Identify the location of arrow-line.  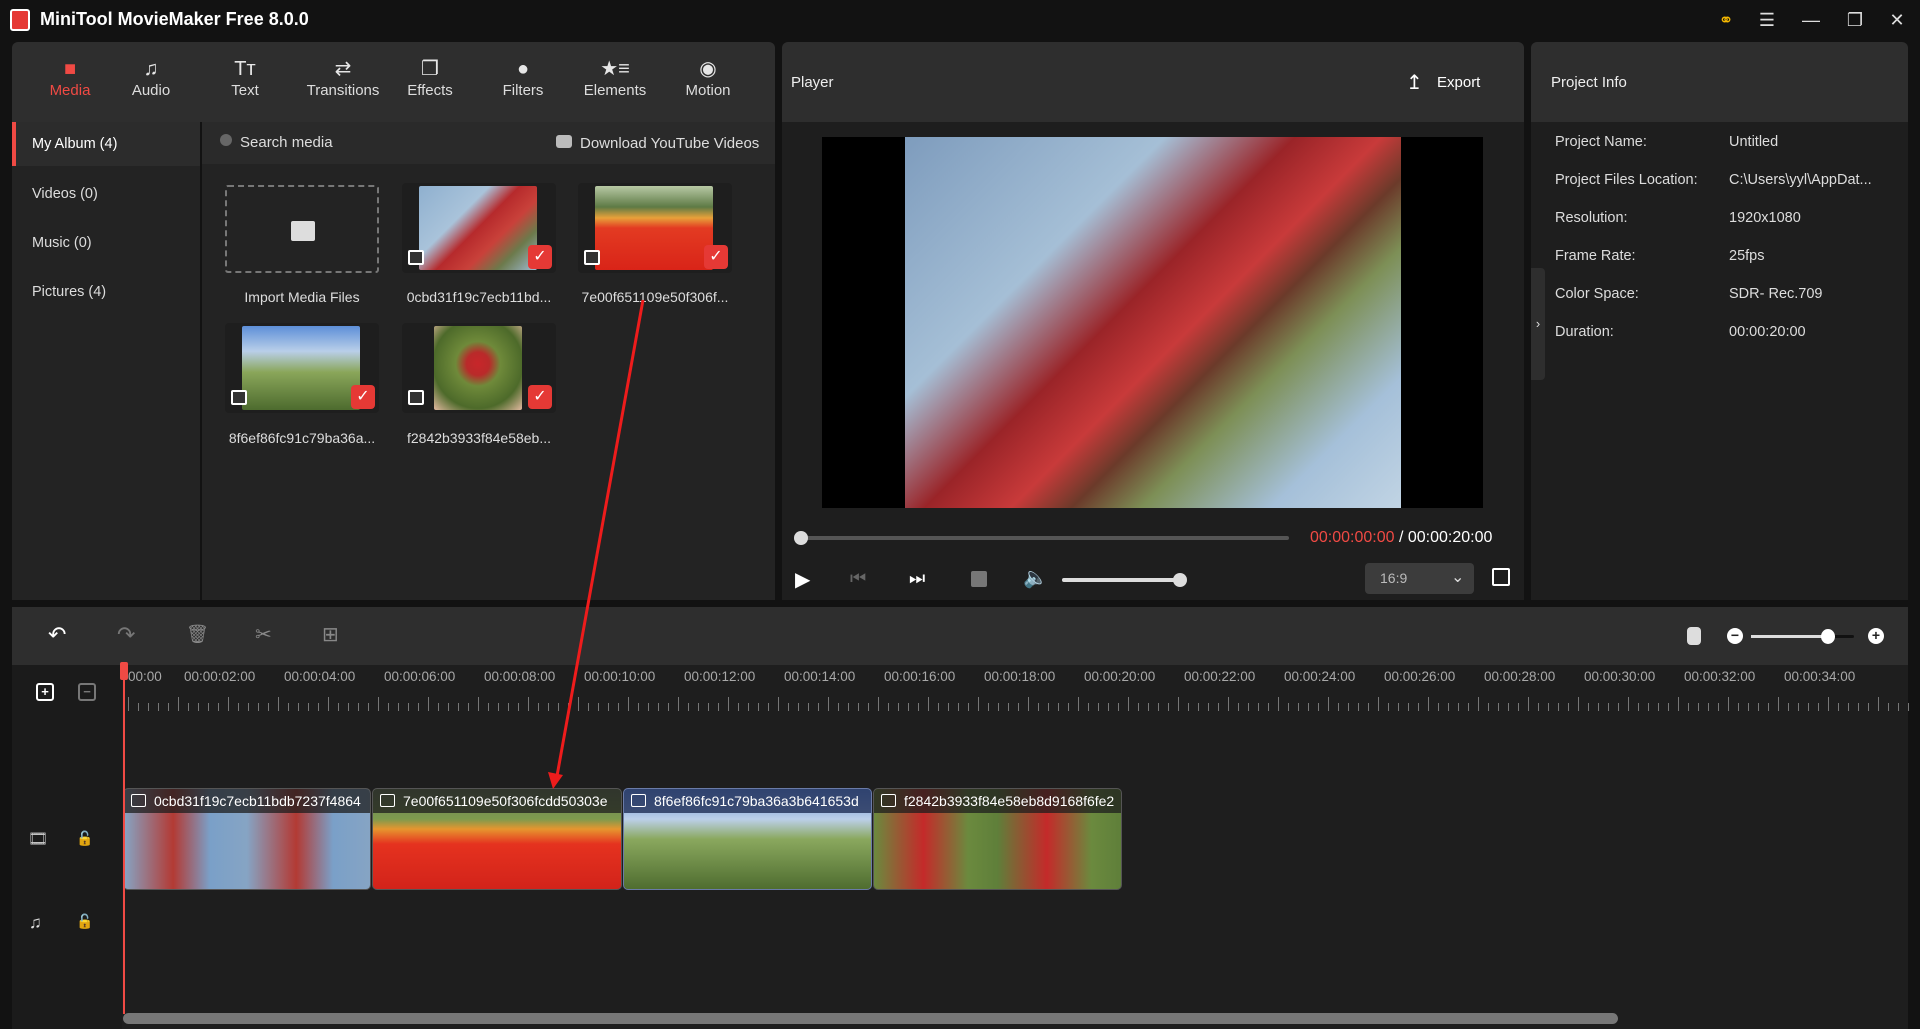
(600, 538).